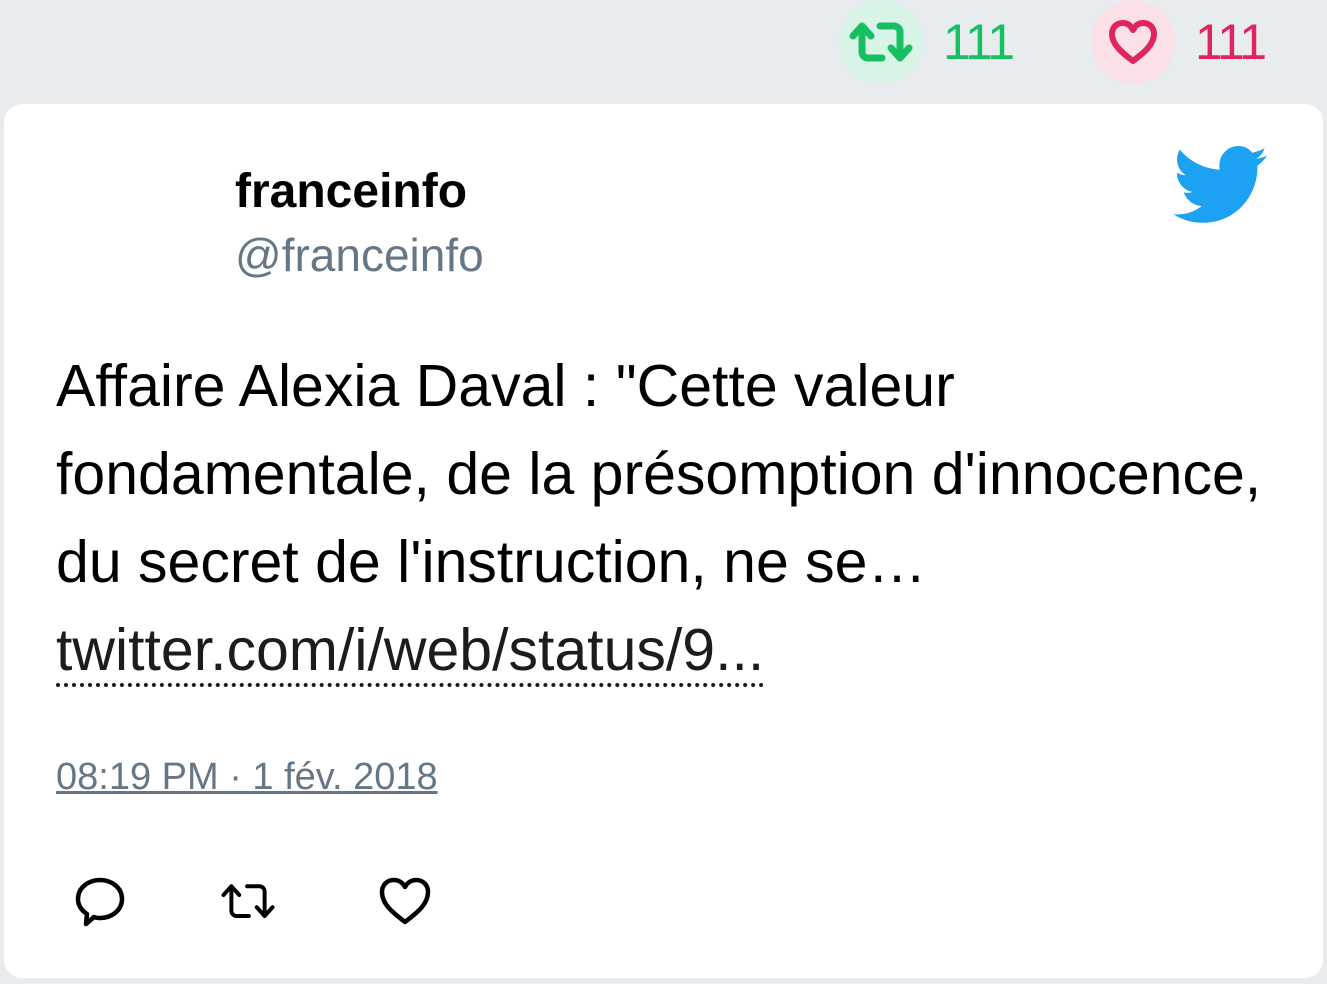 This screenshot has height=984, width=1327. I want to click on twitter-bird-icon, so click(1221, 186).